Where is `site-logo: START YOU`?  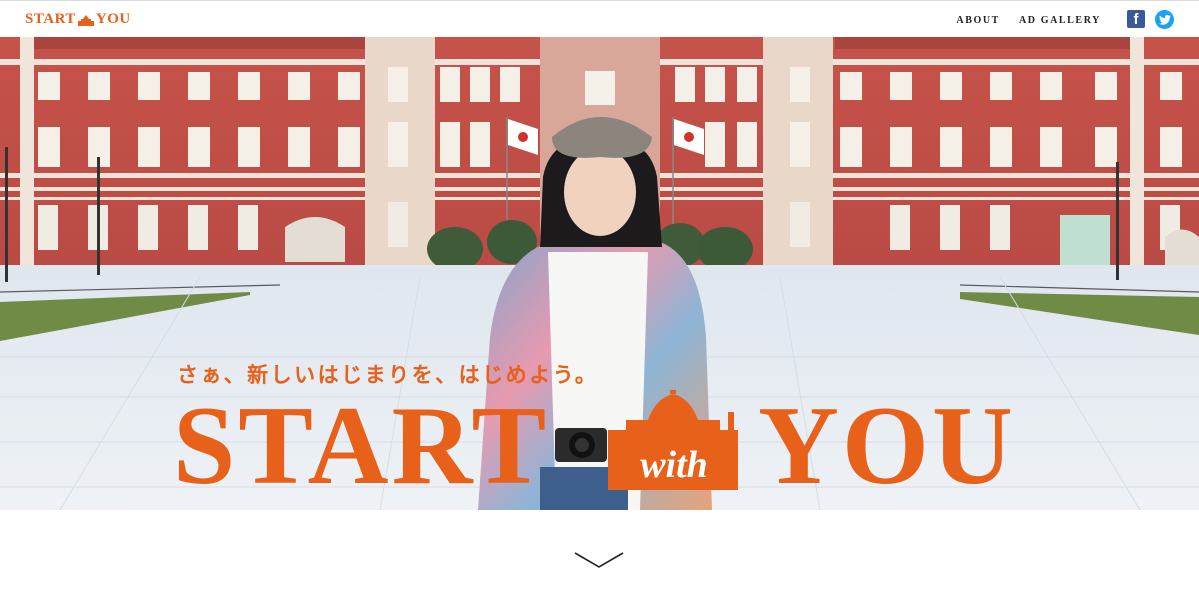
site-logo: START YOU is located at coordinates (78, 19).